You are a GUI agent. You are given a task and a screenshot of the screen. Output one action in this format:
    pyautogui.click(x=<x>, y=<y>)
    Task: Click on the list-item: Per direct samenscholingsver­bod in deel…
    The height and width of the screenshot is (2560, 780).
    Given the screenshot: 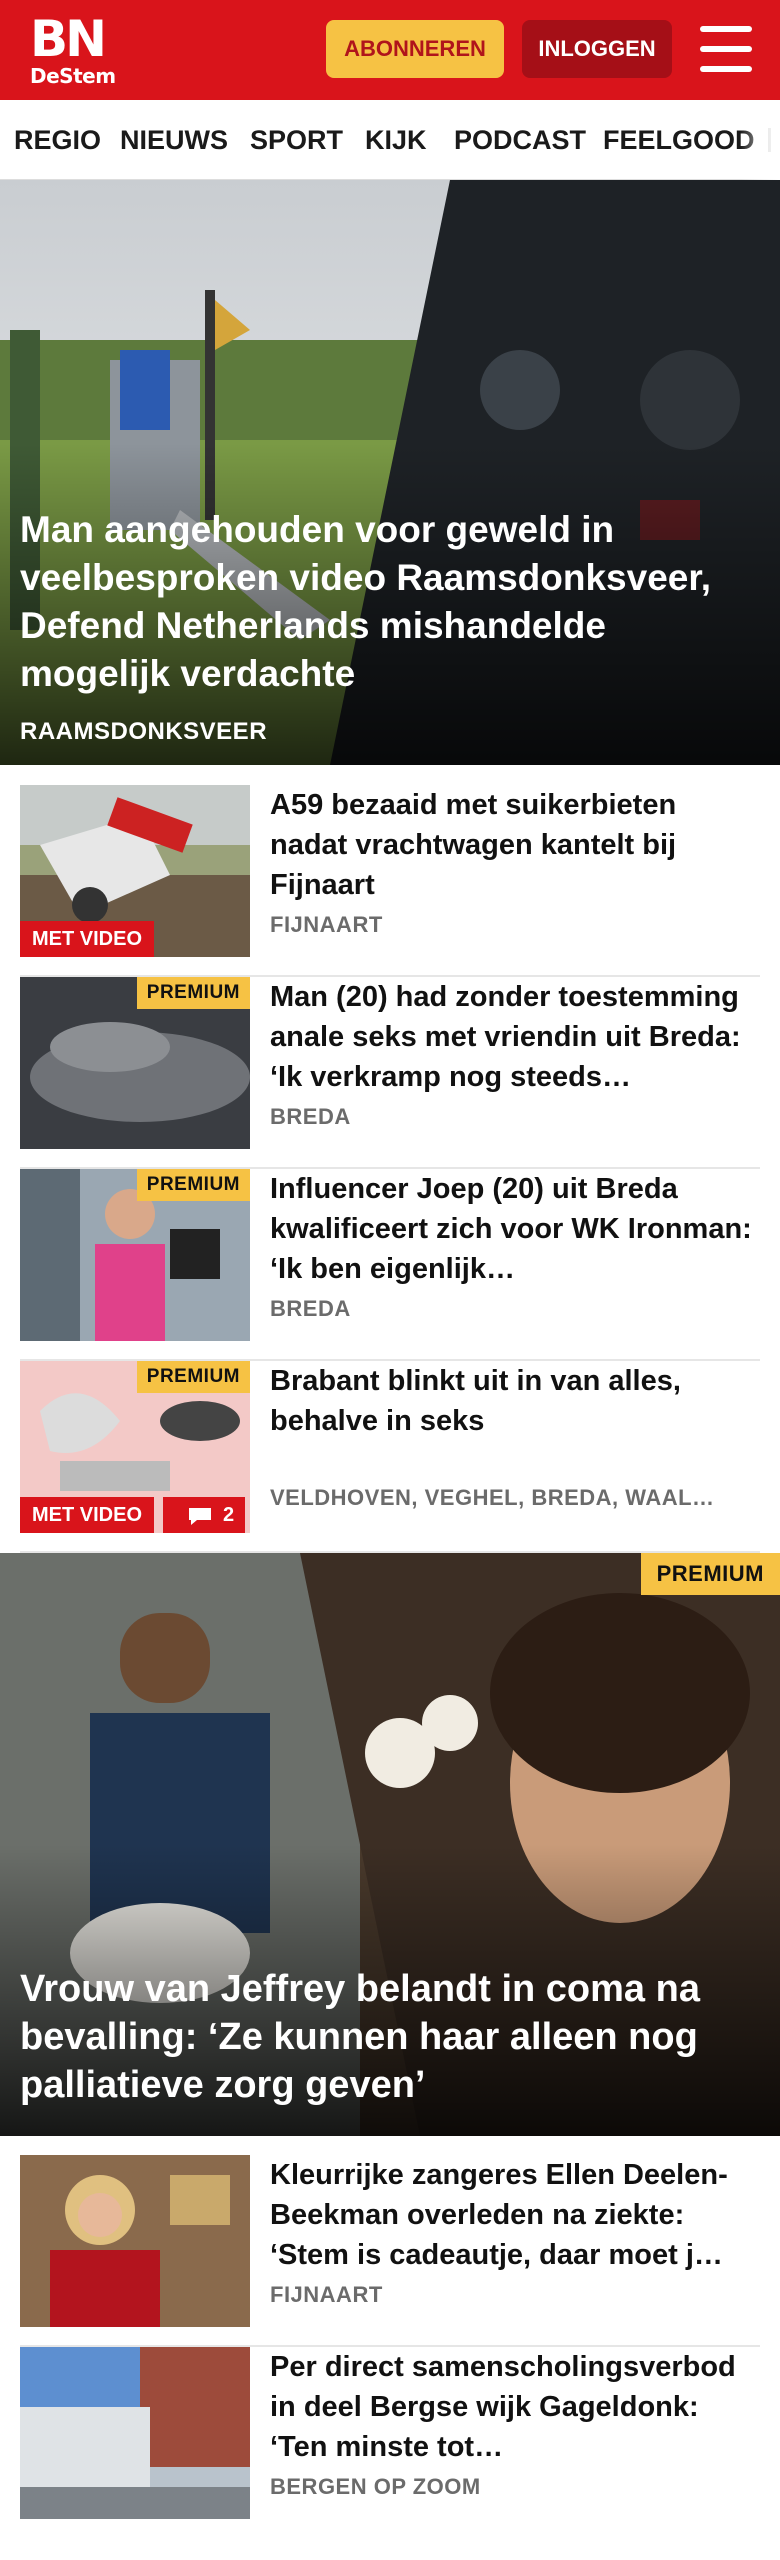 What is the action you would take?
    pyautogui.click(x=390, y=2443)
    